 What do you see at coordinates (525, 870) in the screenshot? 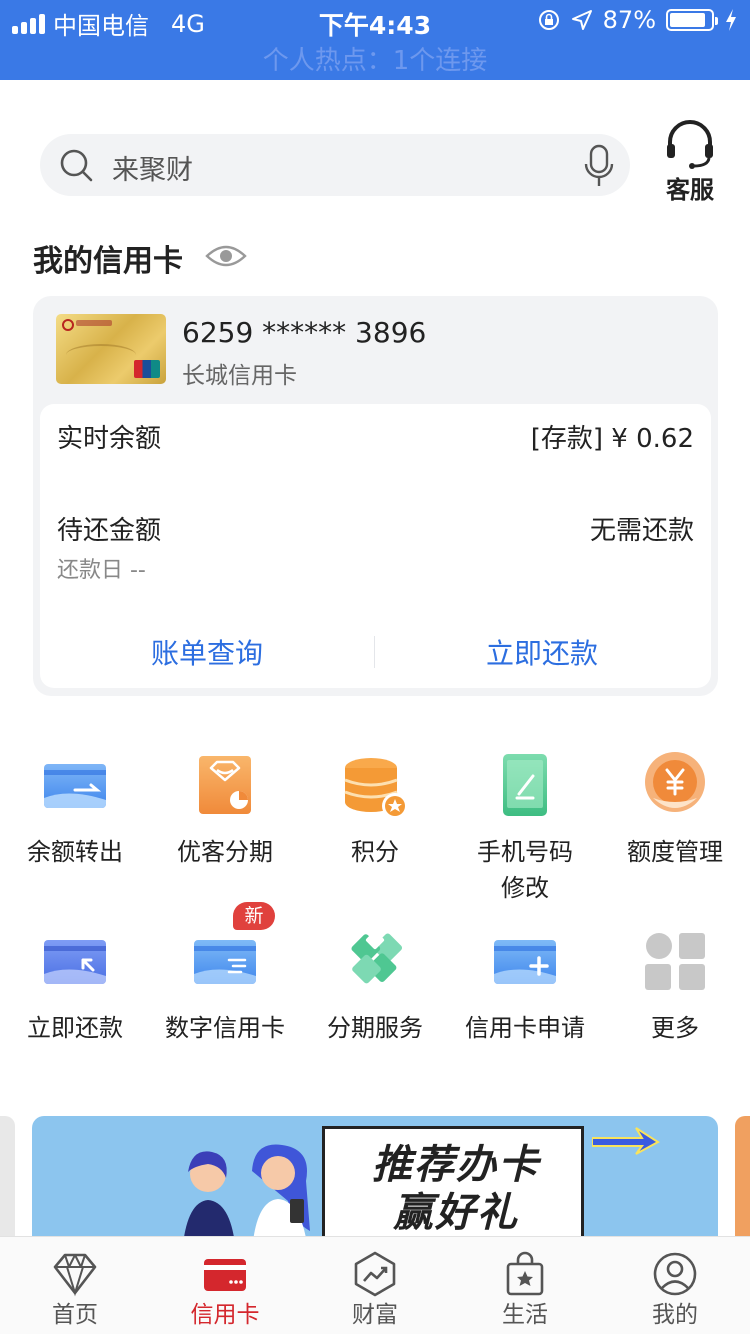
I see `service-label: 手机号码 修改` at bounding box center [525, 870].